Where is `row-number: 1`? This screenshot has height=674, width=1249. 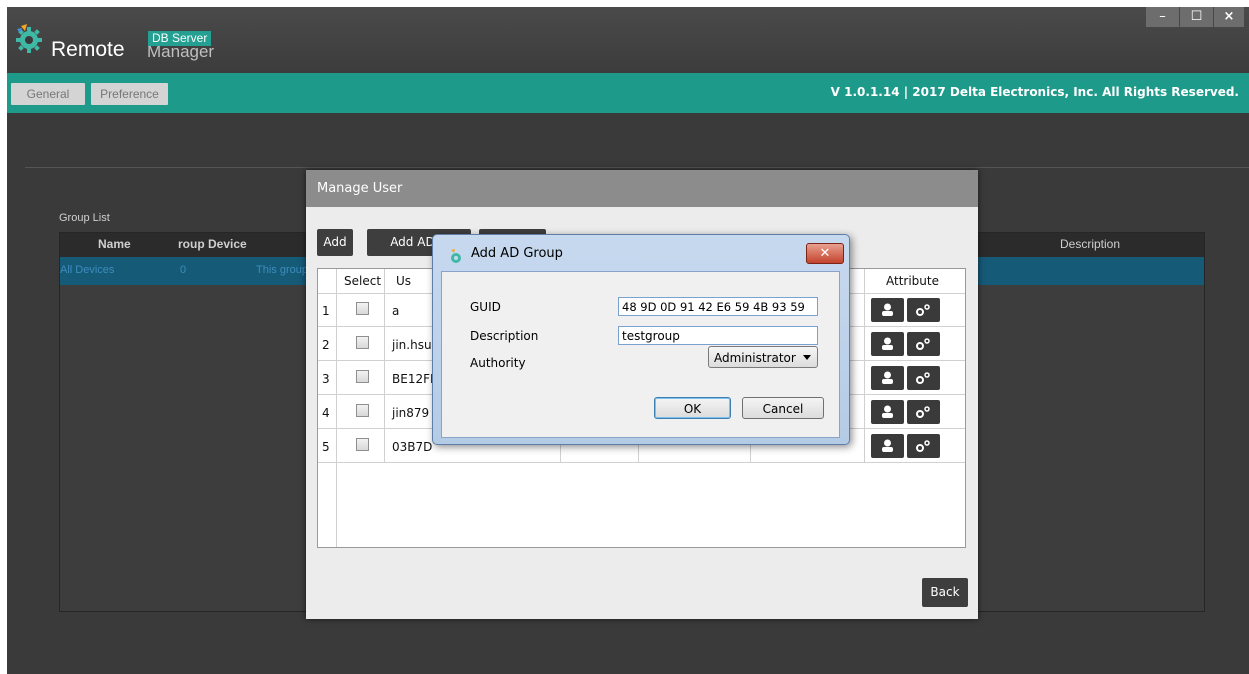
row-number: 1 is located at coordinates (326, 311).